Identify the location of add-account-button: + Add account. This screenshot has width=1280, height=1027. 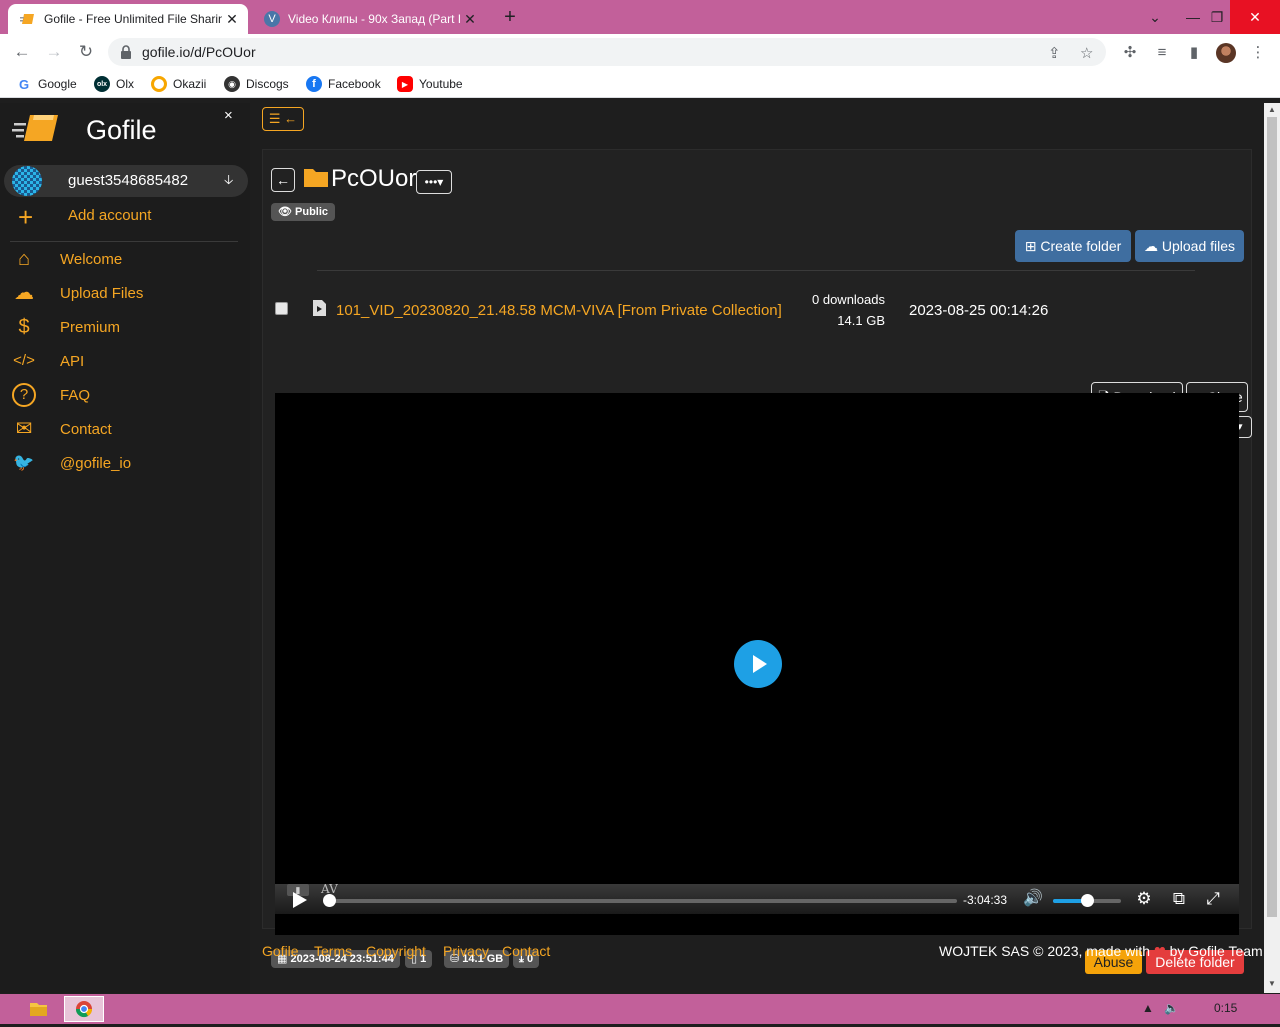
(125, 218).